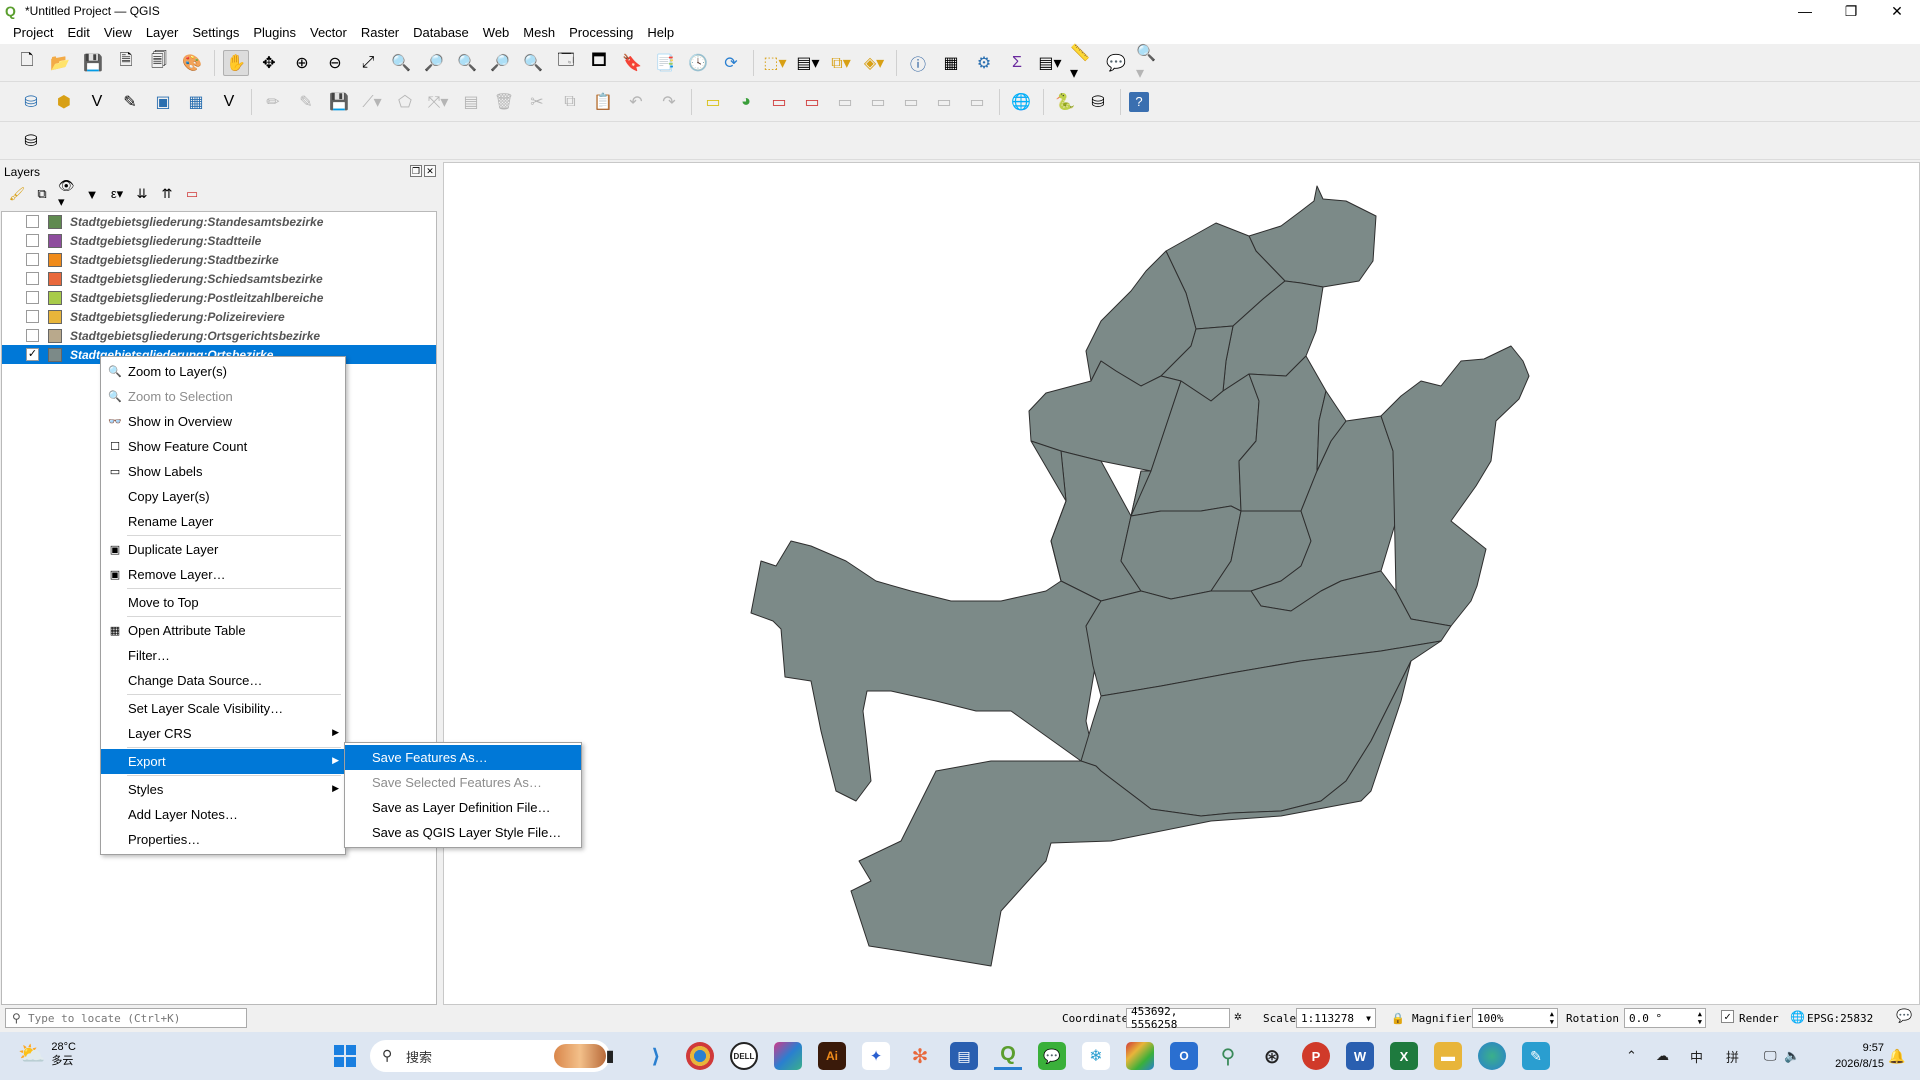  Describe the element at coordinates (632, 63) in the screenshot. I see `new-bookmark-icon: 🔖` at that location.